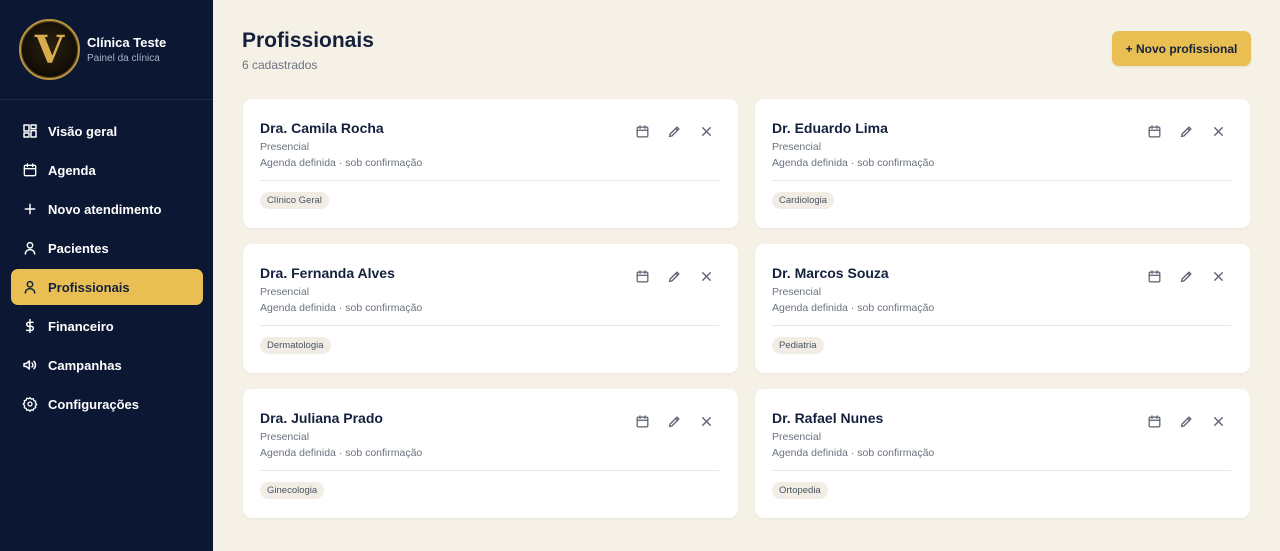 The image size is (1280, 551). Describe the element at coordinates (107, 170) in the screenshot. I see `sidebar-item-agenda: Agenda` at that location.